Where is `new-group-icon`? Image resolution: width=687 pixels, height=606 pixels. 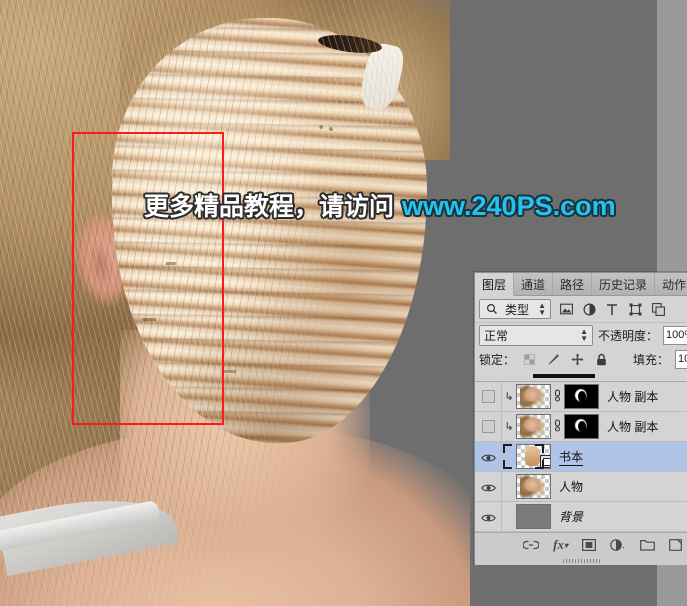 new-group-icon is located at coordinates (647, 545).